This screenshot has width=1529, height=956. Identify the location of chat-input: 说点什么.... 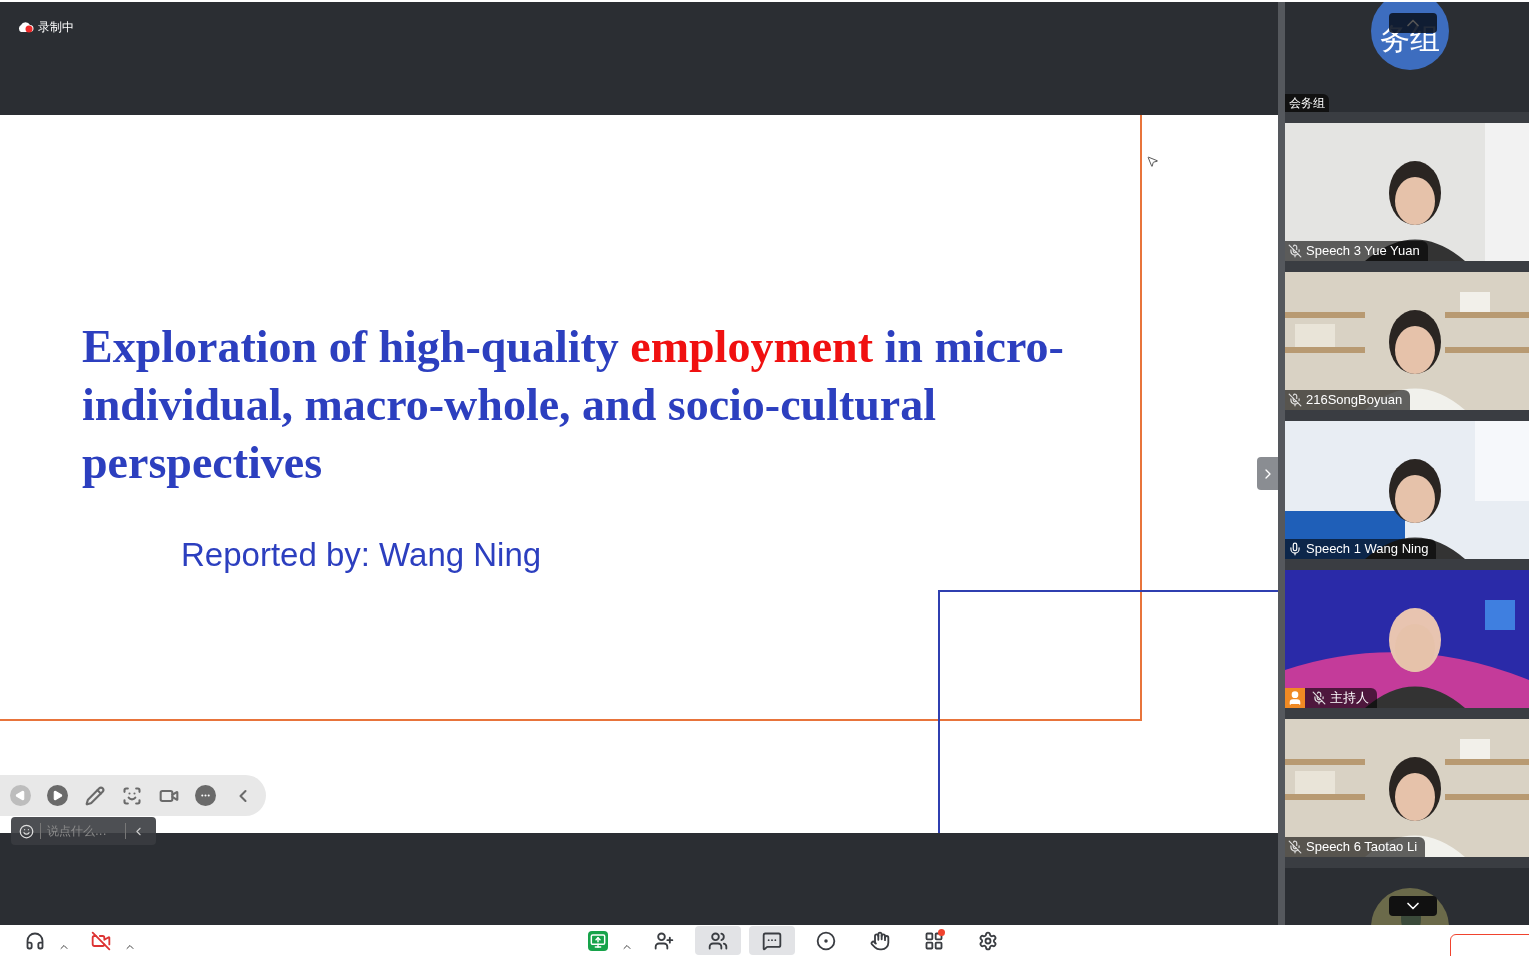
(83, 831).